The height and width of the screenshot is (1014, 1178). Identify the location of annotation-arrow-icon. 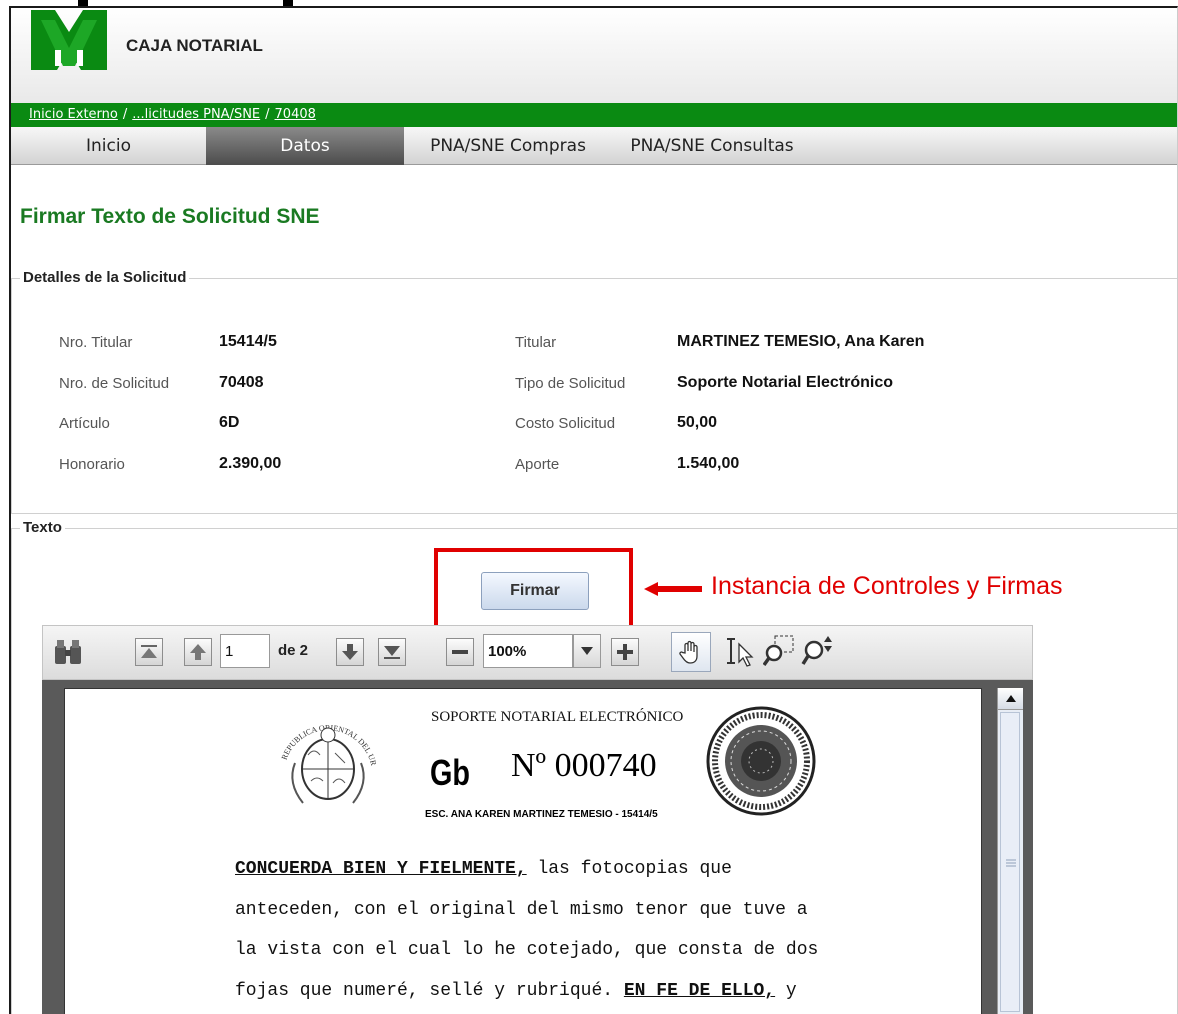
(673, 589).